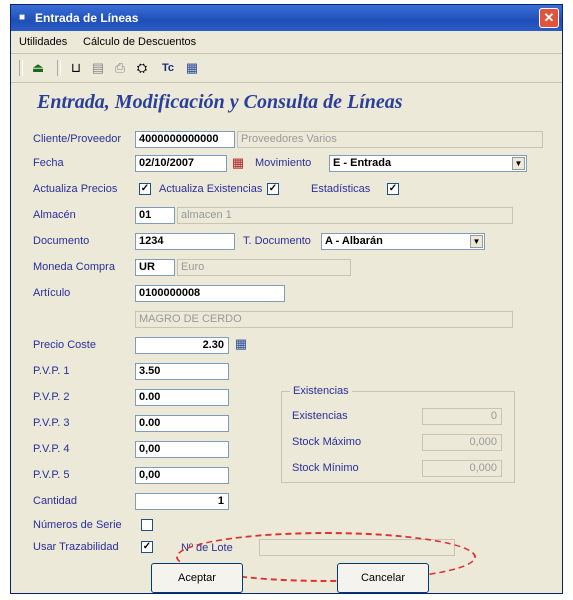  I want to click on title-bar: ■ Entrada de Líneas ✕, so click(286, 18).